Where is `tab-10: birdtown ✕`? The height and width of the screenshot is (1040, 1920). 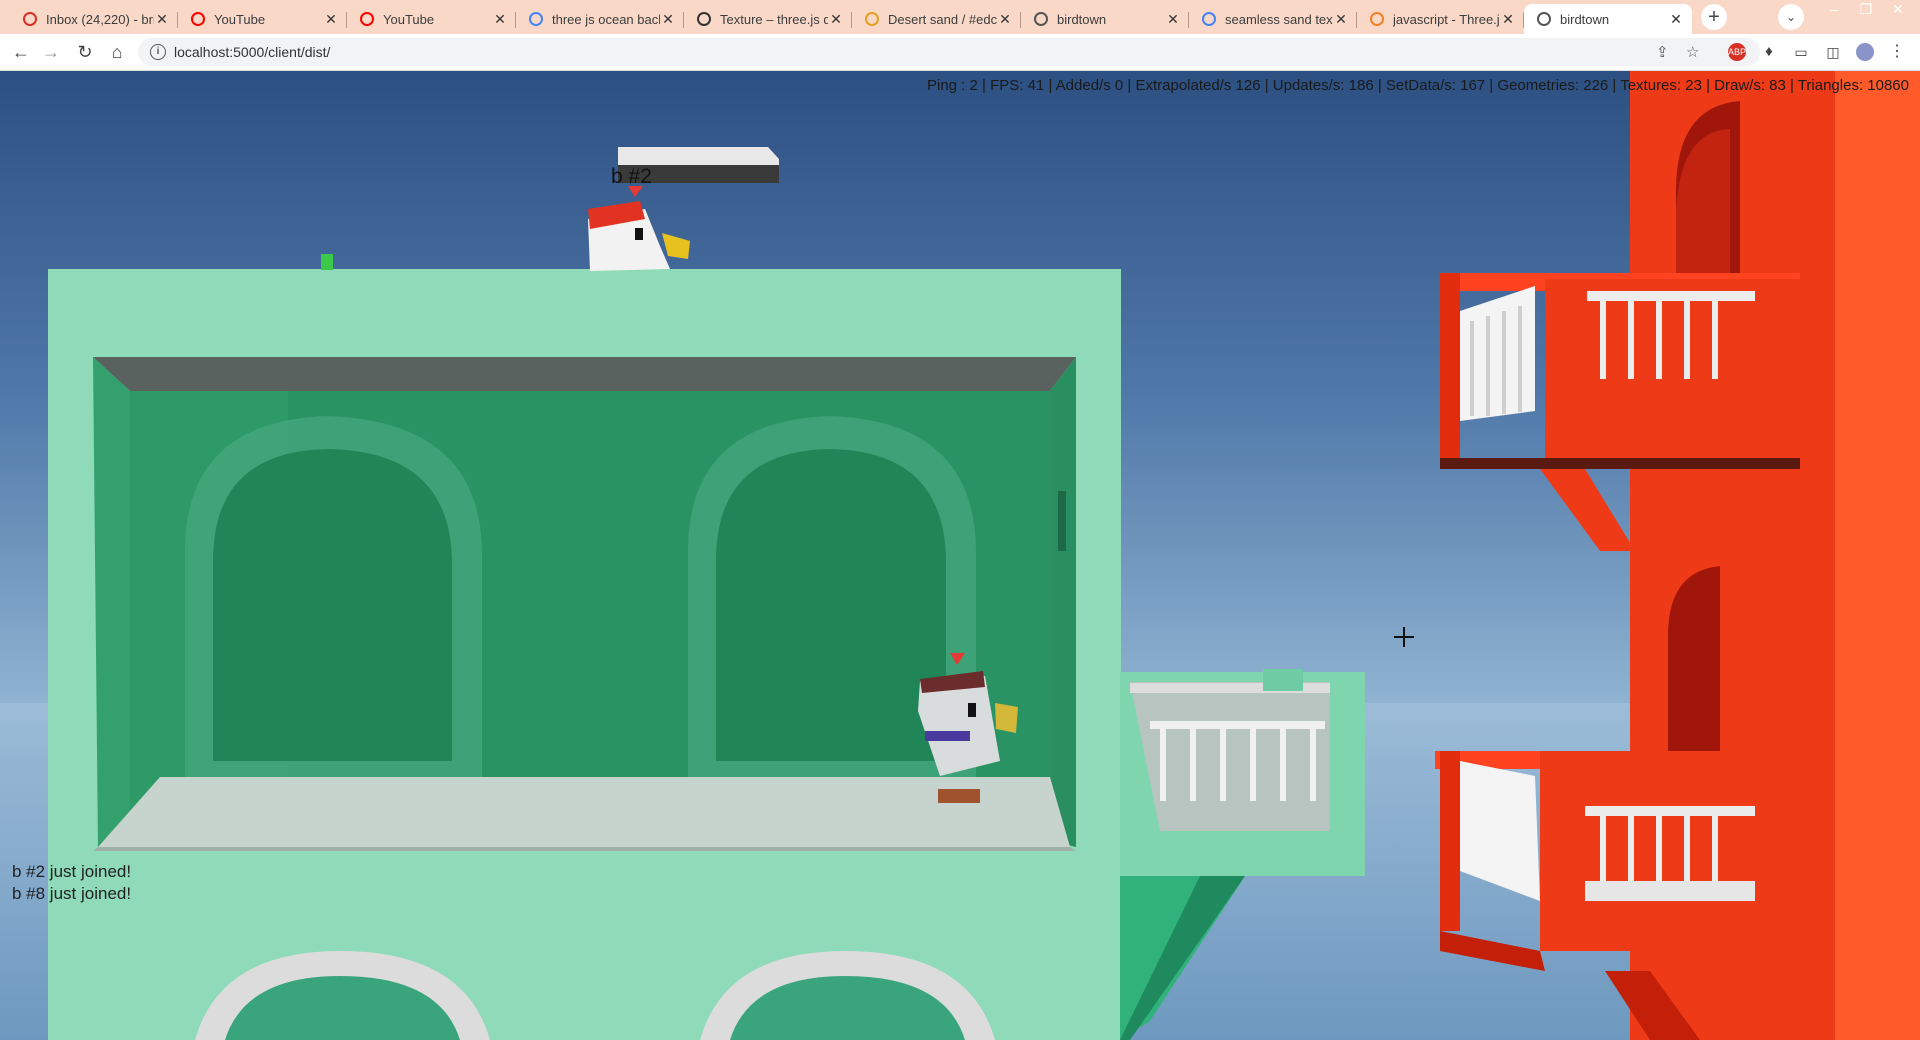 tab-10: birdtown ✕ is located at coordinates (1608, 19).